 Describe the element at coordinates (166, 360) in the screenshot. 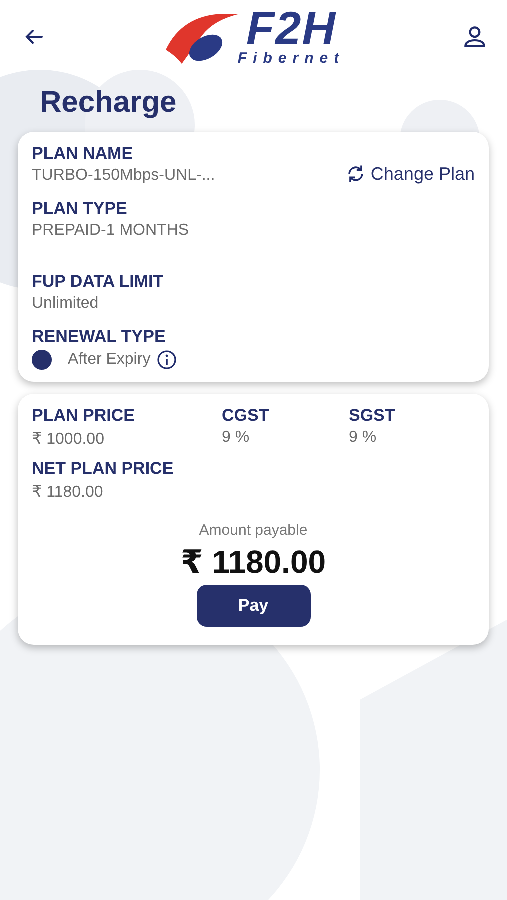

I see `info-icon` at that location.